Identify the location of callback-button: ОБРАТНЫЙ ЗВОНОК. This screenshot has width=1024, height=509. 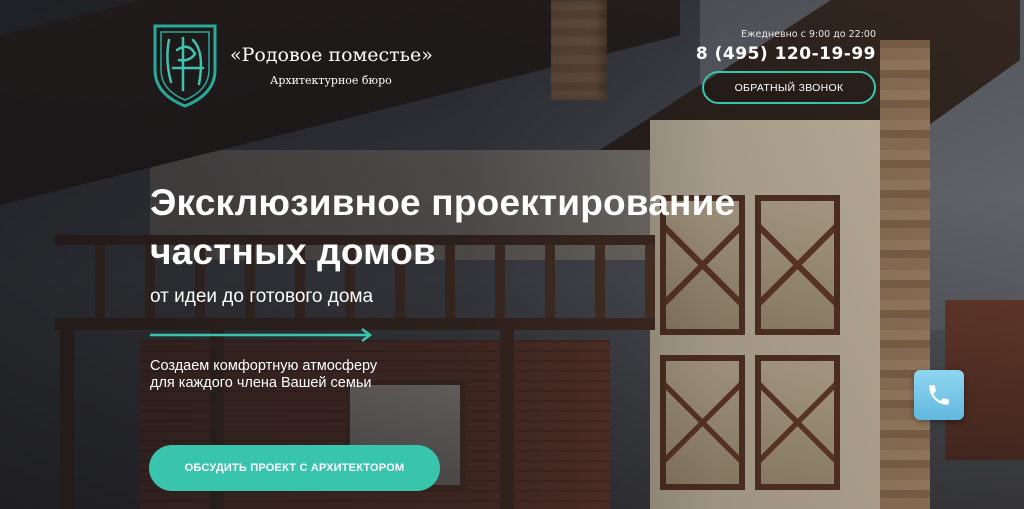
(789, 87).